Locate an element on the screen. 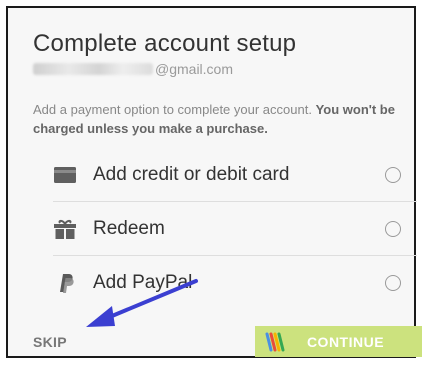  option-add-card: Add credit or debit card is located at coordinates (235, 175).